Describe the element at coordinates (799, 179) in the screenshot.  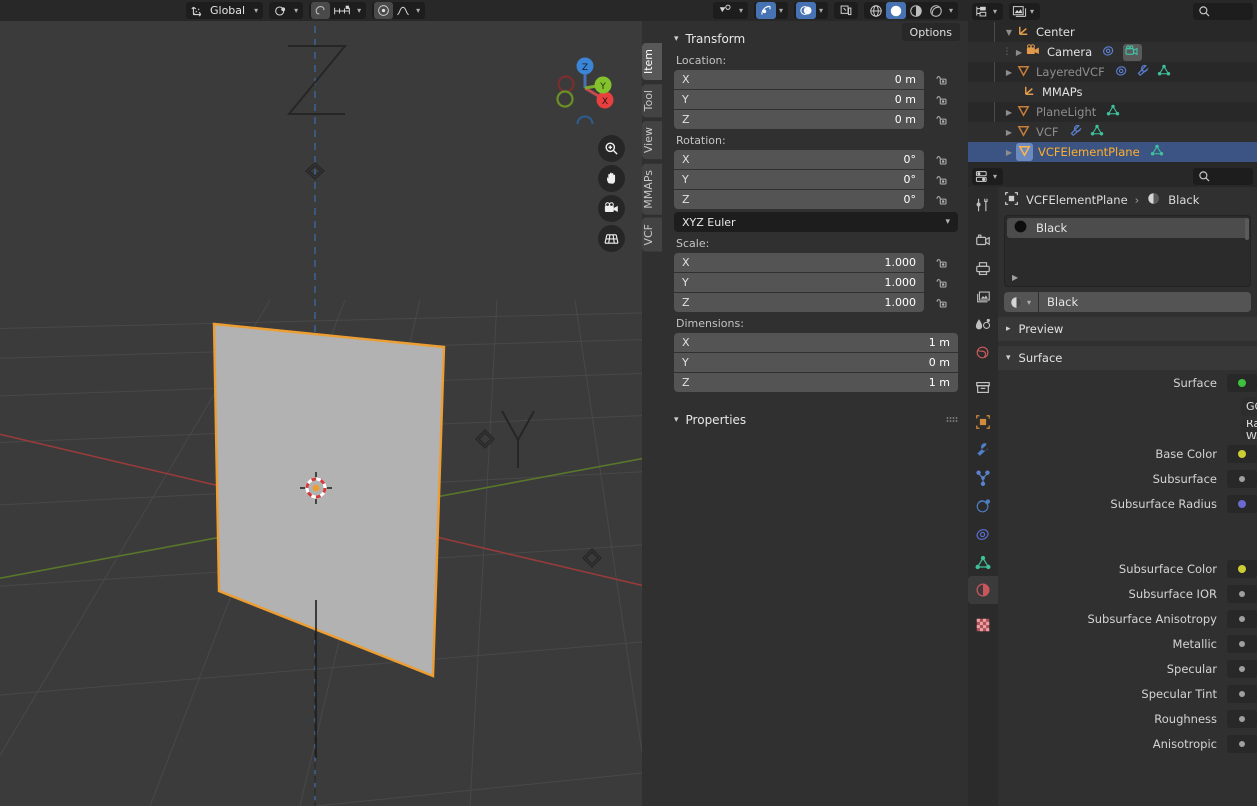
I see `rotation-y-field: Y 0°` at that location.